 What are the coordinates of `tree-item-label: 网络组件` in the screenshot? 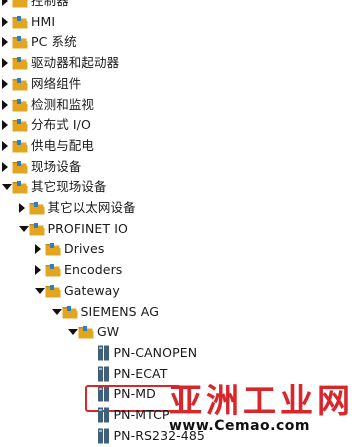 It's located at (56, 83).